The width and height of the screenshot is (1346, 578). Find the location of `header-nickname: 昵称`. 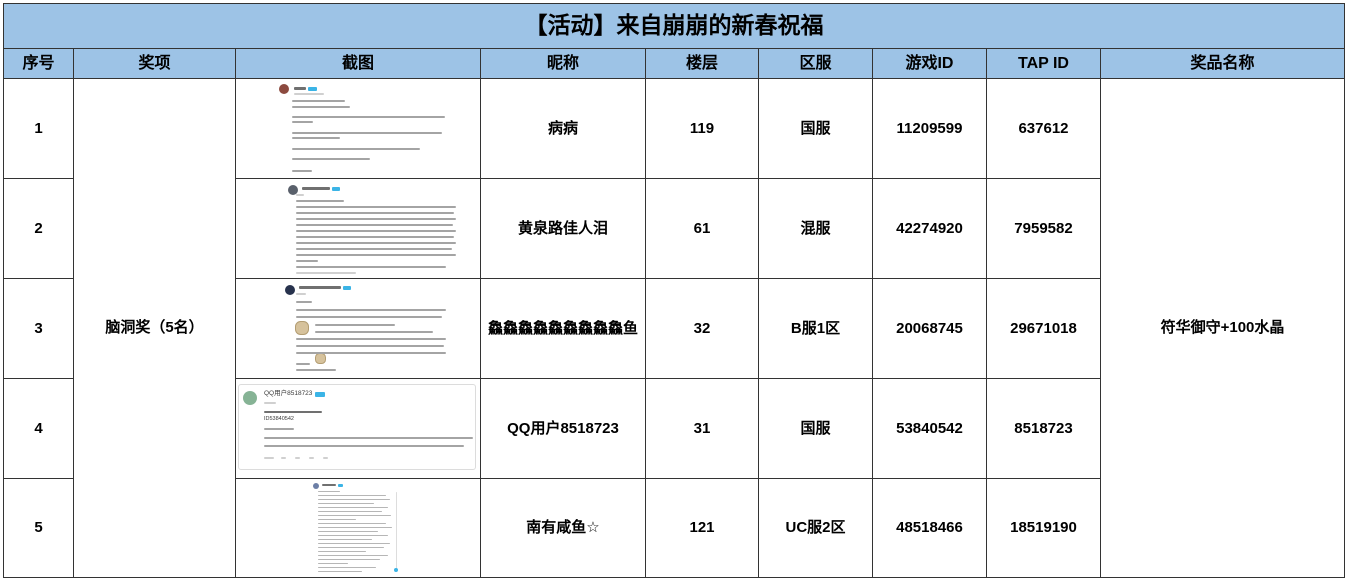

header-nickname: 昵称 is located at coordinates (563, 63).